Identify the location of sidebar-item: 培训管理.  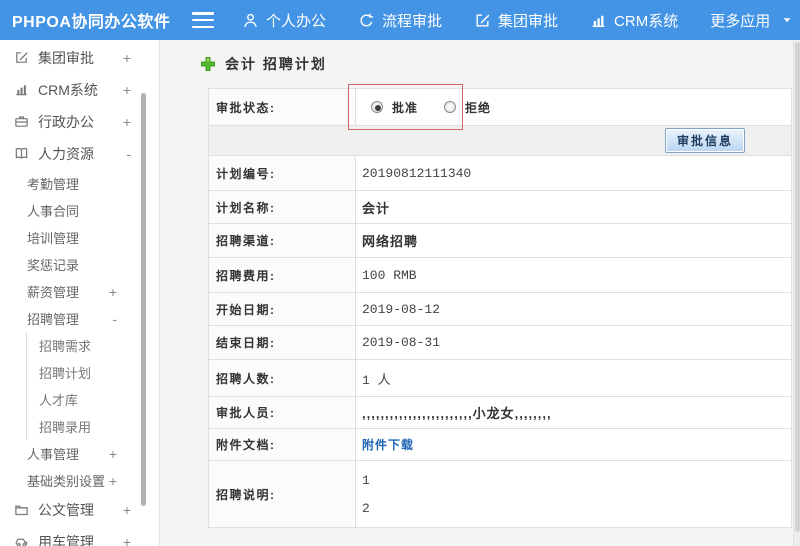
(79, 237).